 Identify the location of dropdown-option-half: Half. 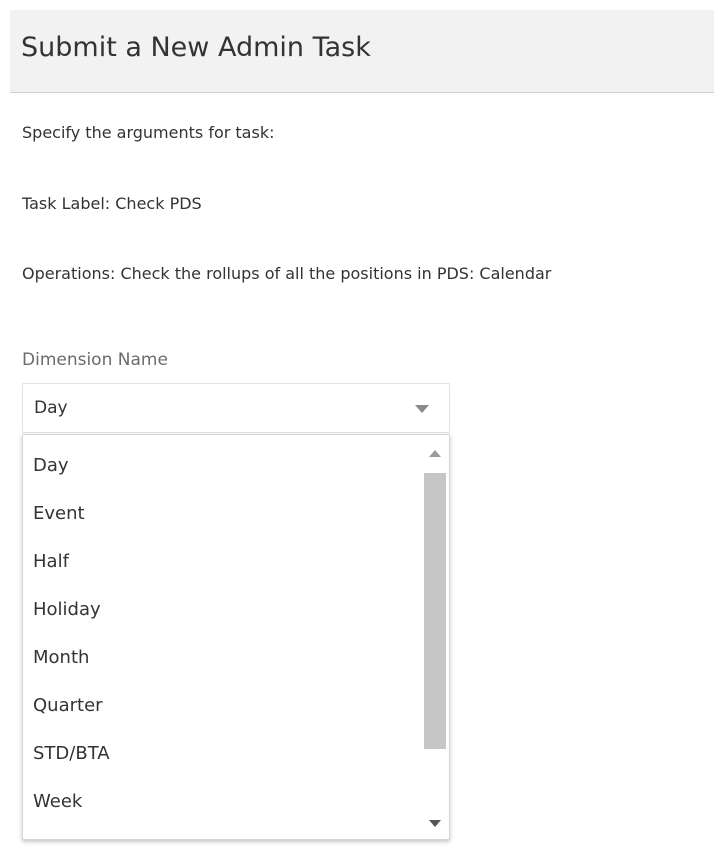
(222, 562).